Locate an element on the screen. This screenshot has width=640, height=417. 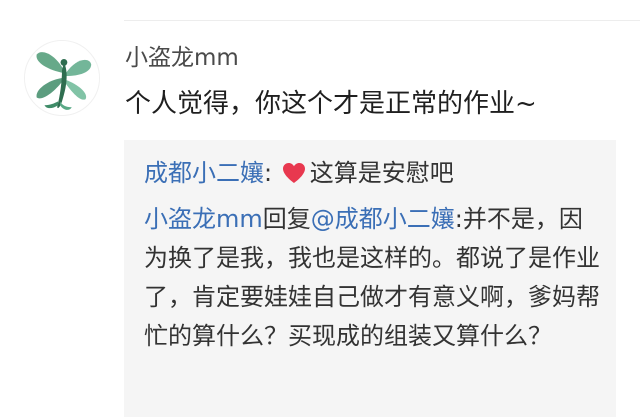
avatar is located at coordinates (62, 78).